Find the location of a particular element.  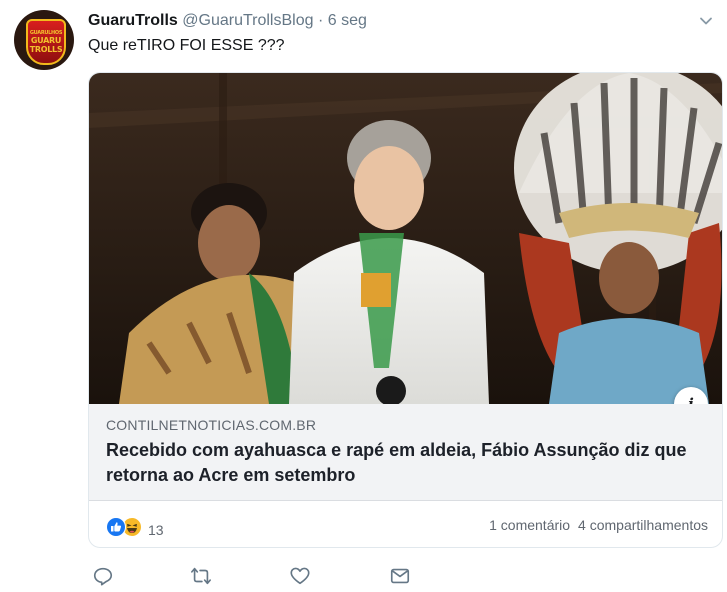

shares-count: 4 compartilhamentos is located at coordinates (643, 525).